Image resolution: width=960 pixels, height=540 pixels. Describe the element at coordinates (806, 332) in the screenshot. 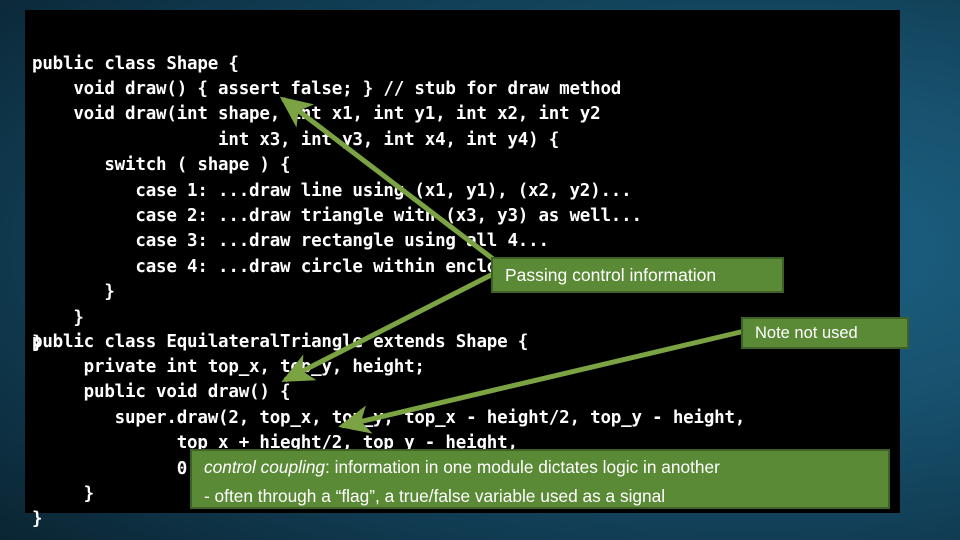

I see `callout-note-label: Note not used` at that location.